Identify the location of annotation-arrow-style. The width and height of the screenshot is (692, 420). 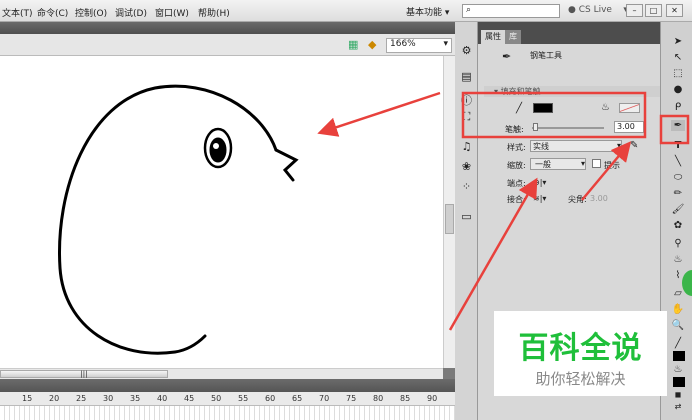
(606, 171).